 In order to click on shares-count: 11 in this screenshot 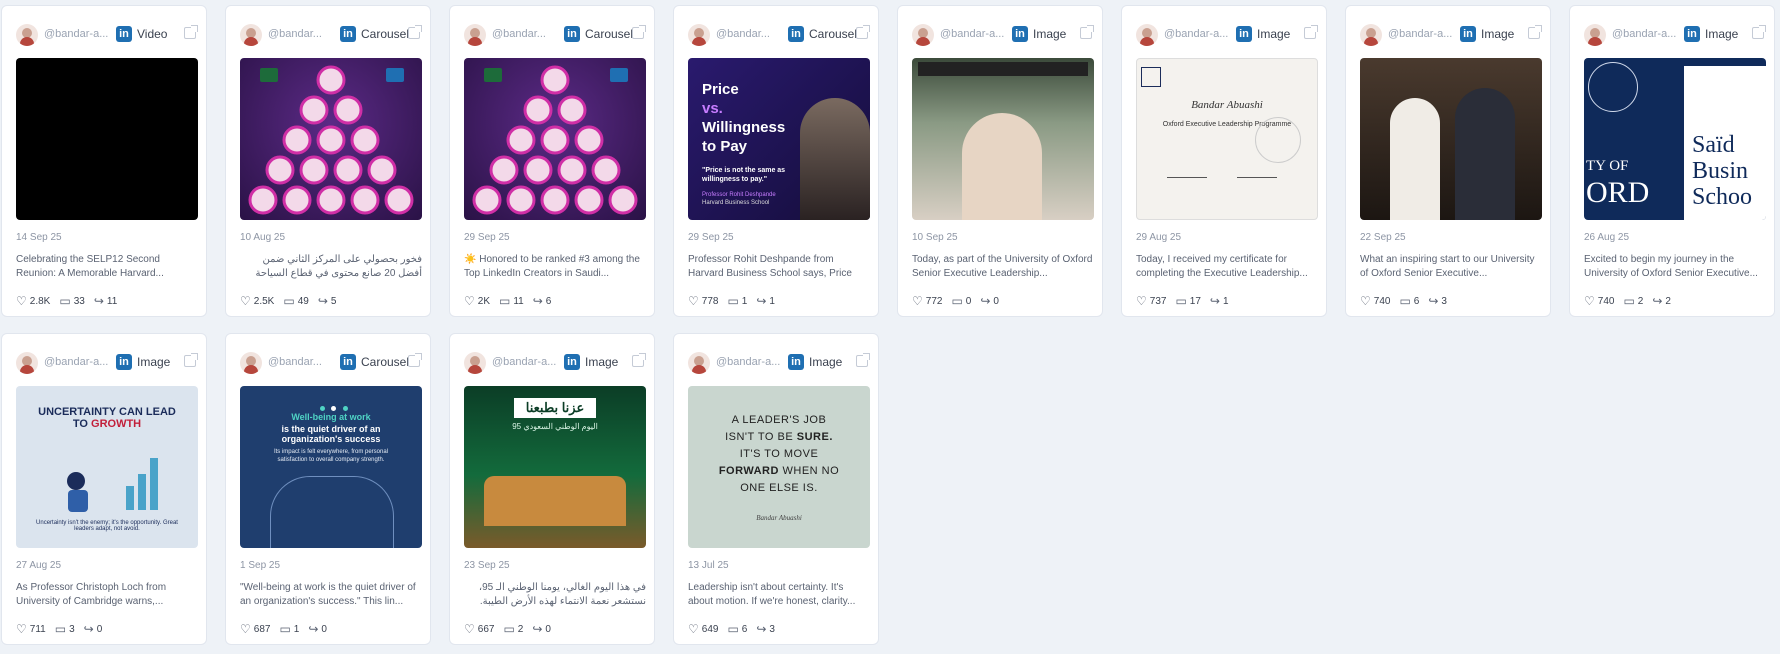, I will do `click(112, 301)`.